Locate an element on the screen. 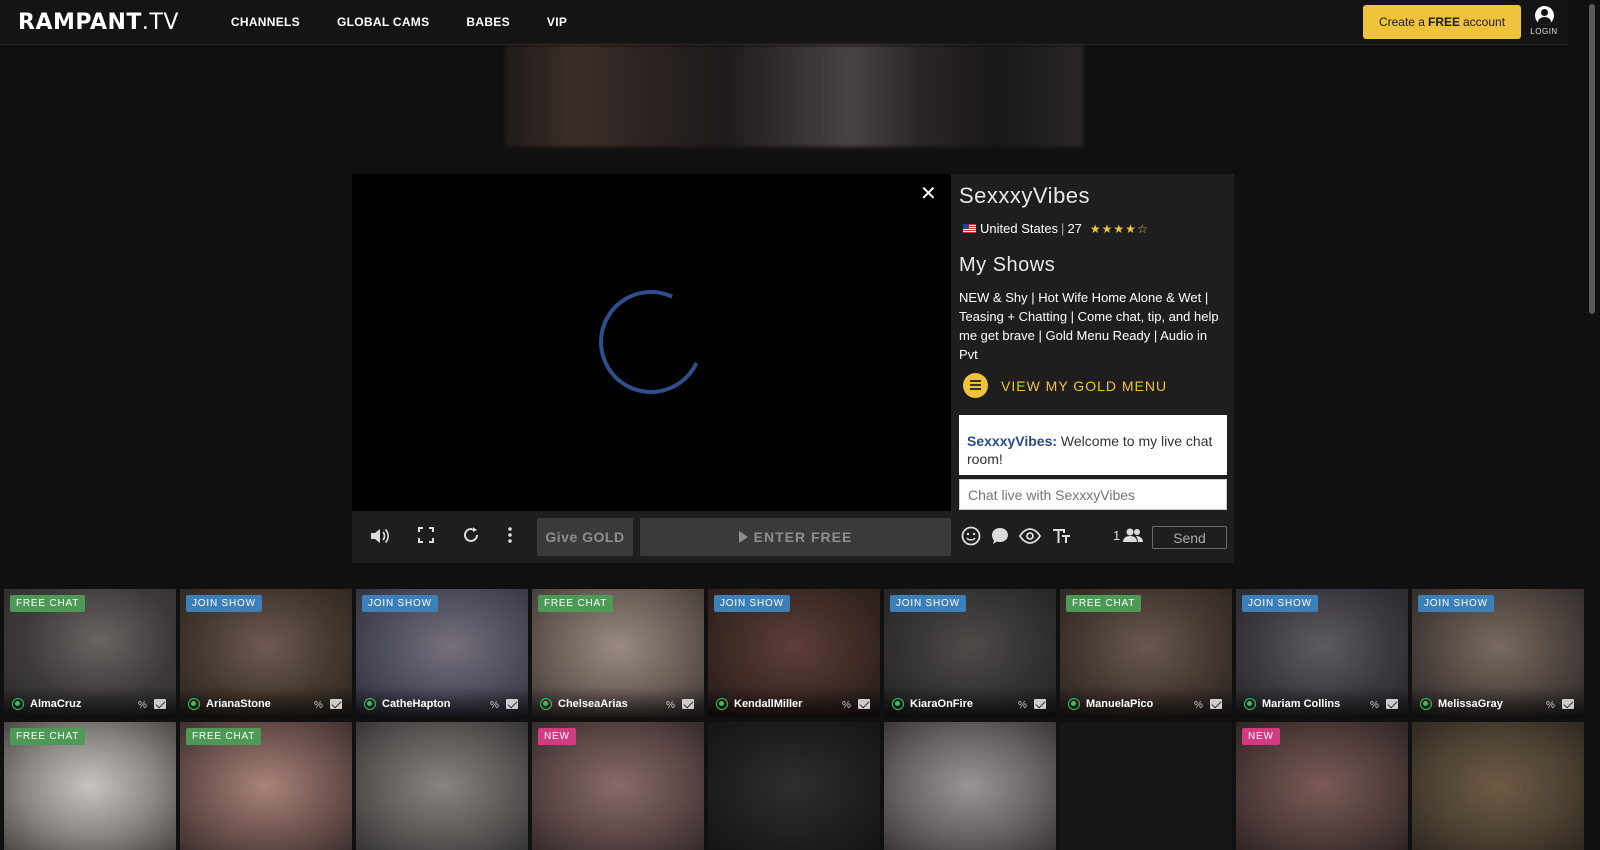 The image size is (1600, 850). send-button: Send is located at coordinates (1189, 537).